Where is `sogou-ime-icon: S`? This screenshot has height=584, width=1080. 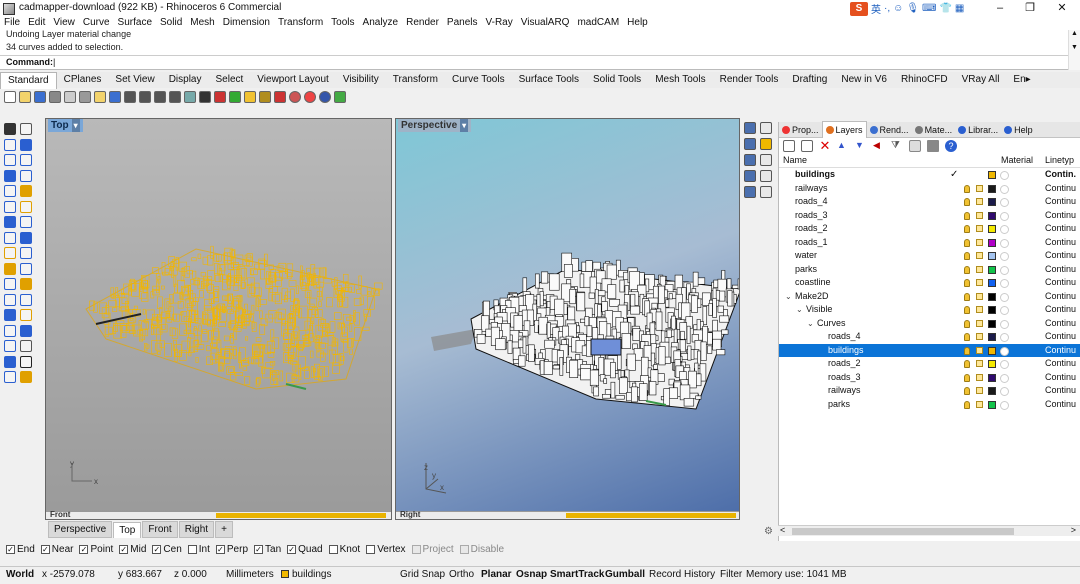
sogou-ime-icon: S is located at coordinates (859, 8).